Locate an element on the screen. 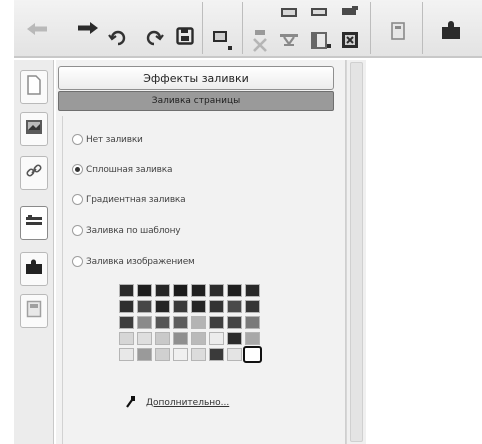 The height and width of the screenshot is (444, 482). tab-fill is located at coordinates (34, 223).